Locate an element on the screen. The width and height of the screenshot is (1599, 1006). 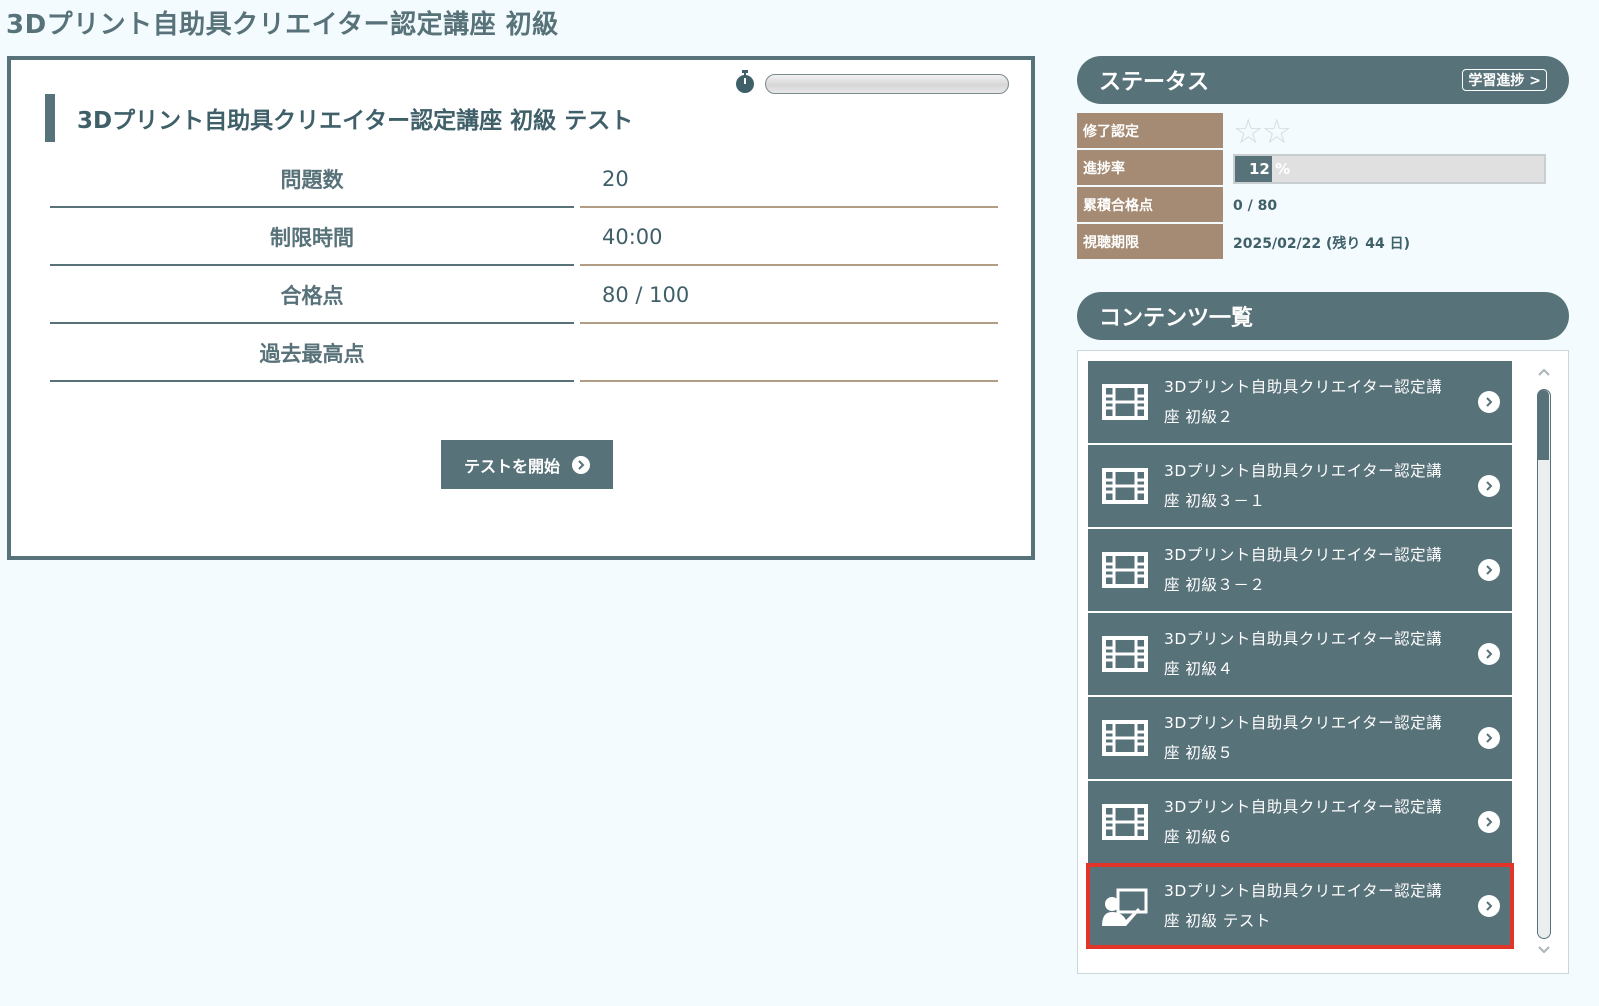
content-item: 3Dプリント自助具クリエイター認定講座 初級２ is located at coordinates (1300, 402).